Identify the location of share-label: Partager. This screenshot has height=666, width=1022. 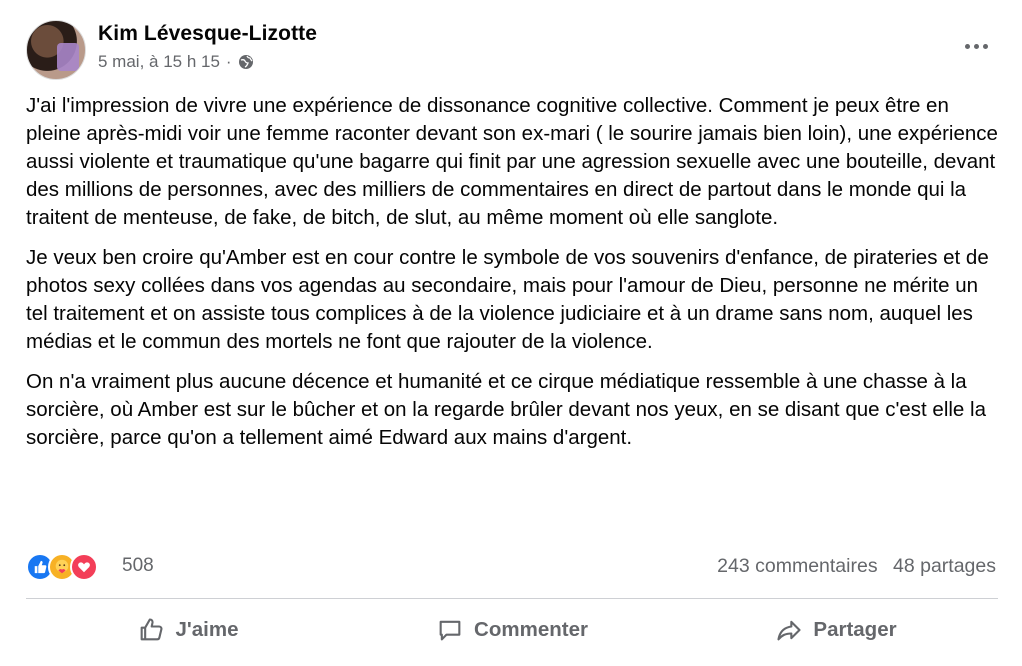
(855, 629).